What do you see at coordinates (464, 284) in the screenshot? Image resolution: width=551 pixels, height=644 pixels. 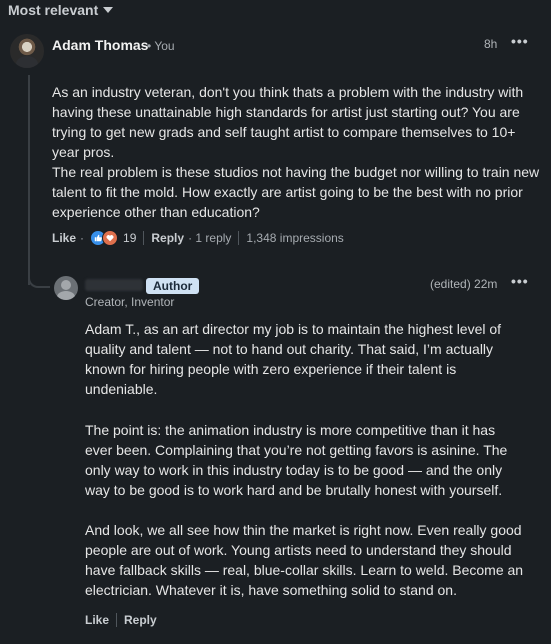 I see `reply-timestamp: (edited) 22m` at bounding box center [464, 284].